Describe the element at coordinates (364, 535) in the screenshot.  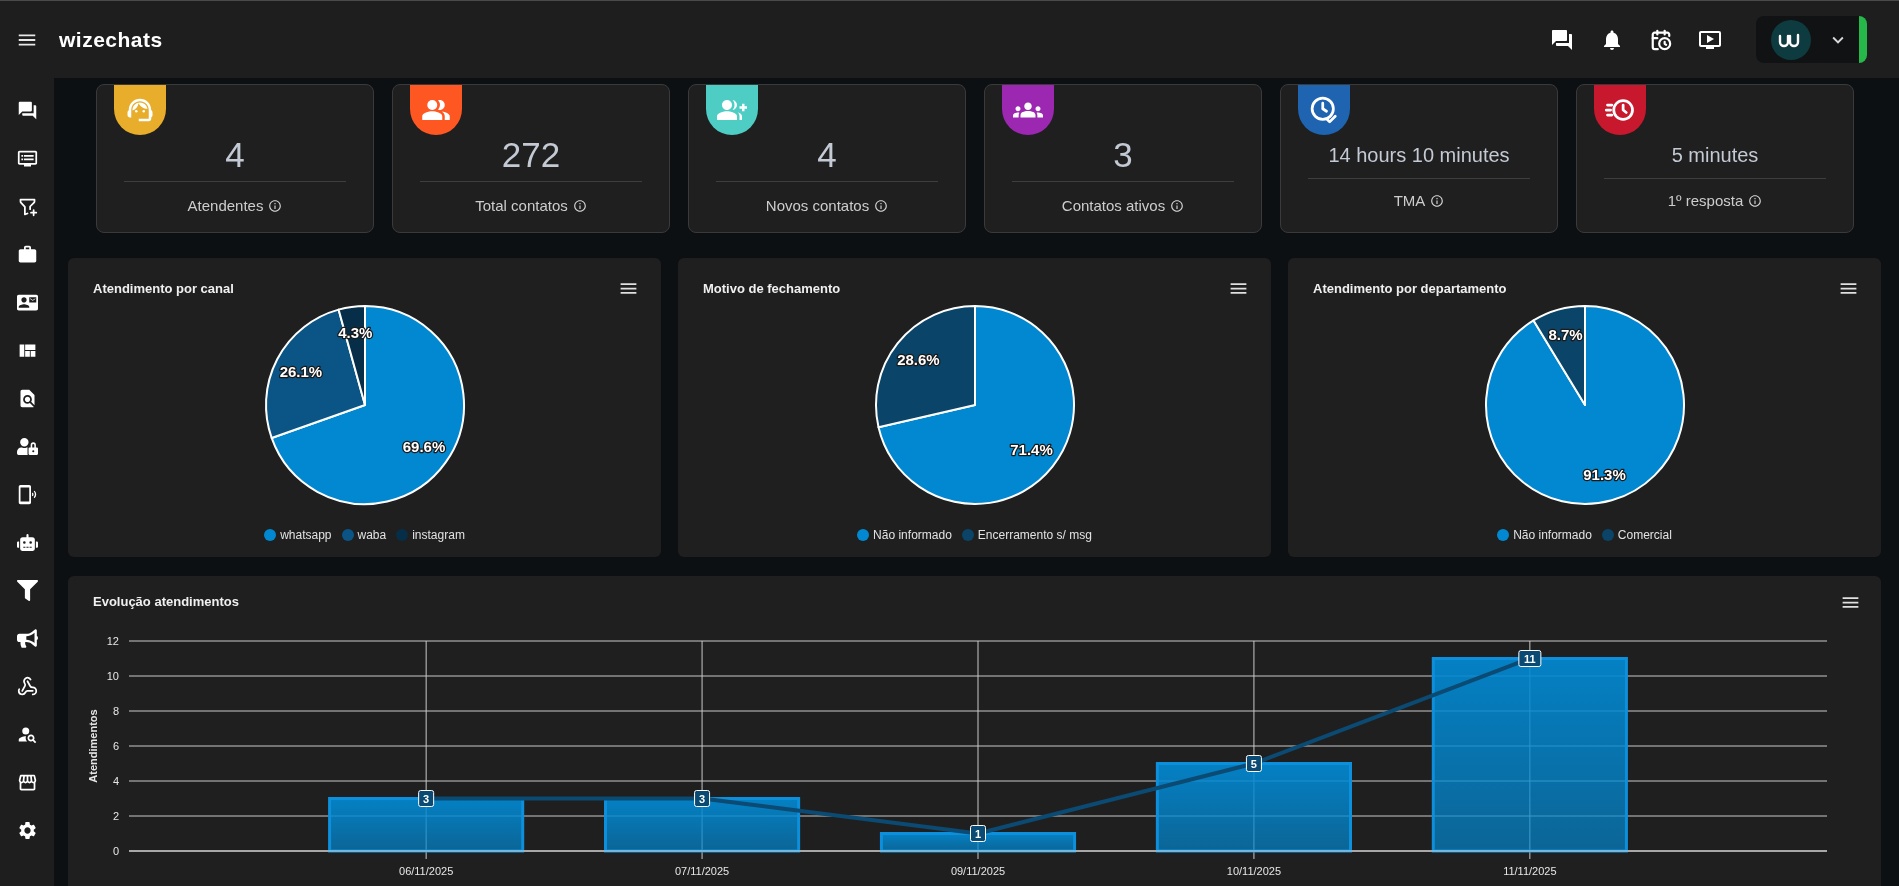
I see `legend-item: waba` at that location.